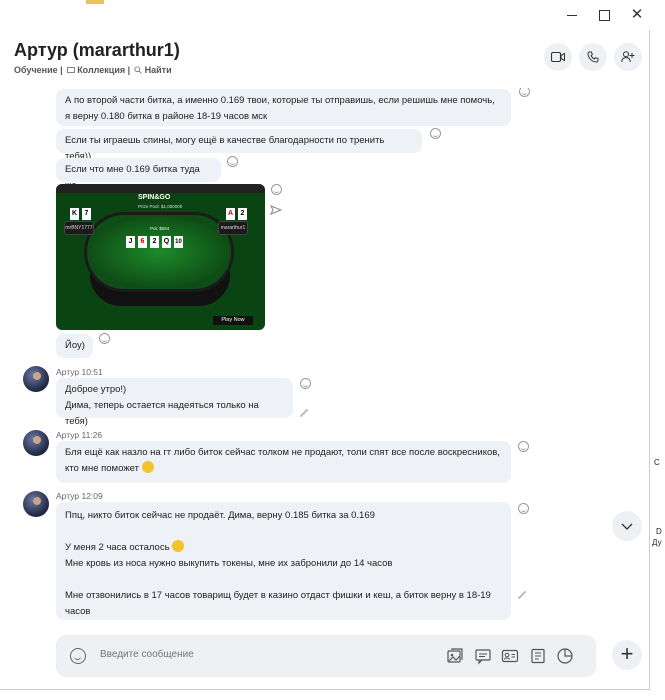 This screenshot has height=700, width=665. I want to click on video-call-button, so click(558, 57).